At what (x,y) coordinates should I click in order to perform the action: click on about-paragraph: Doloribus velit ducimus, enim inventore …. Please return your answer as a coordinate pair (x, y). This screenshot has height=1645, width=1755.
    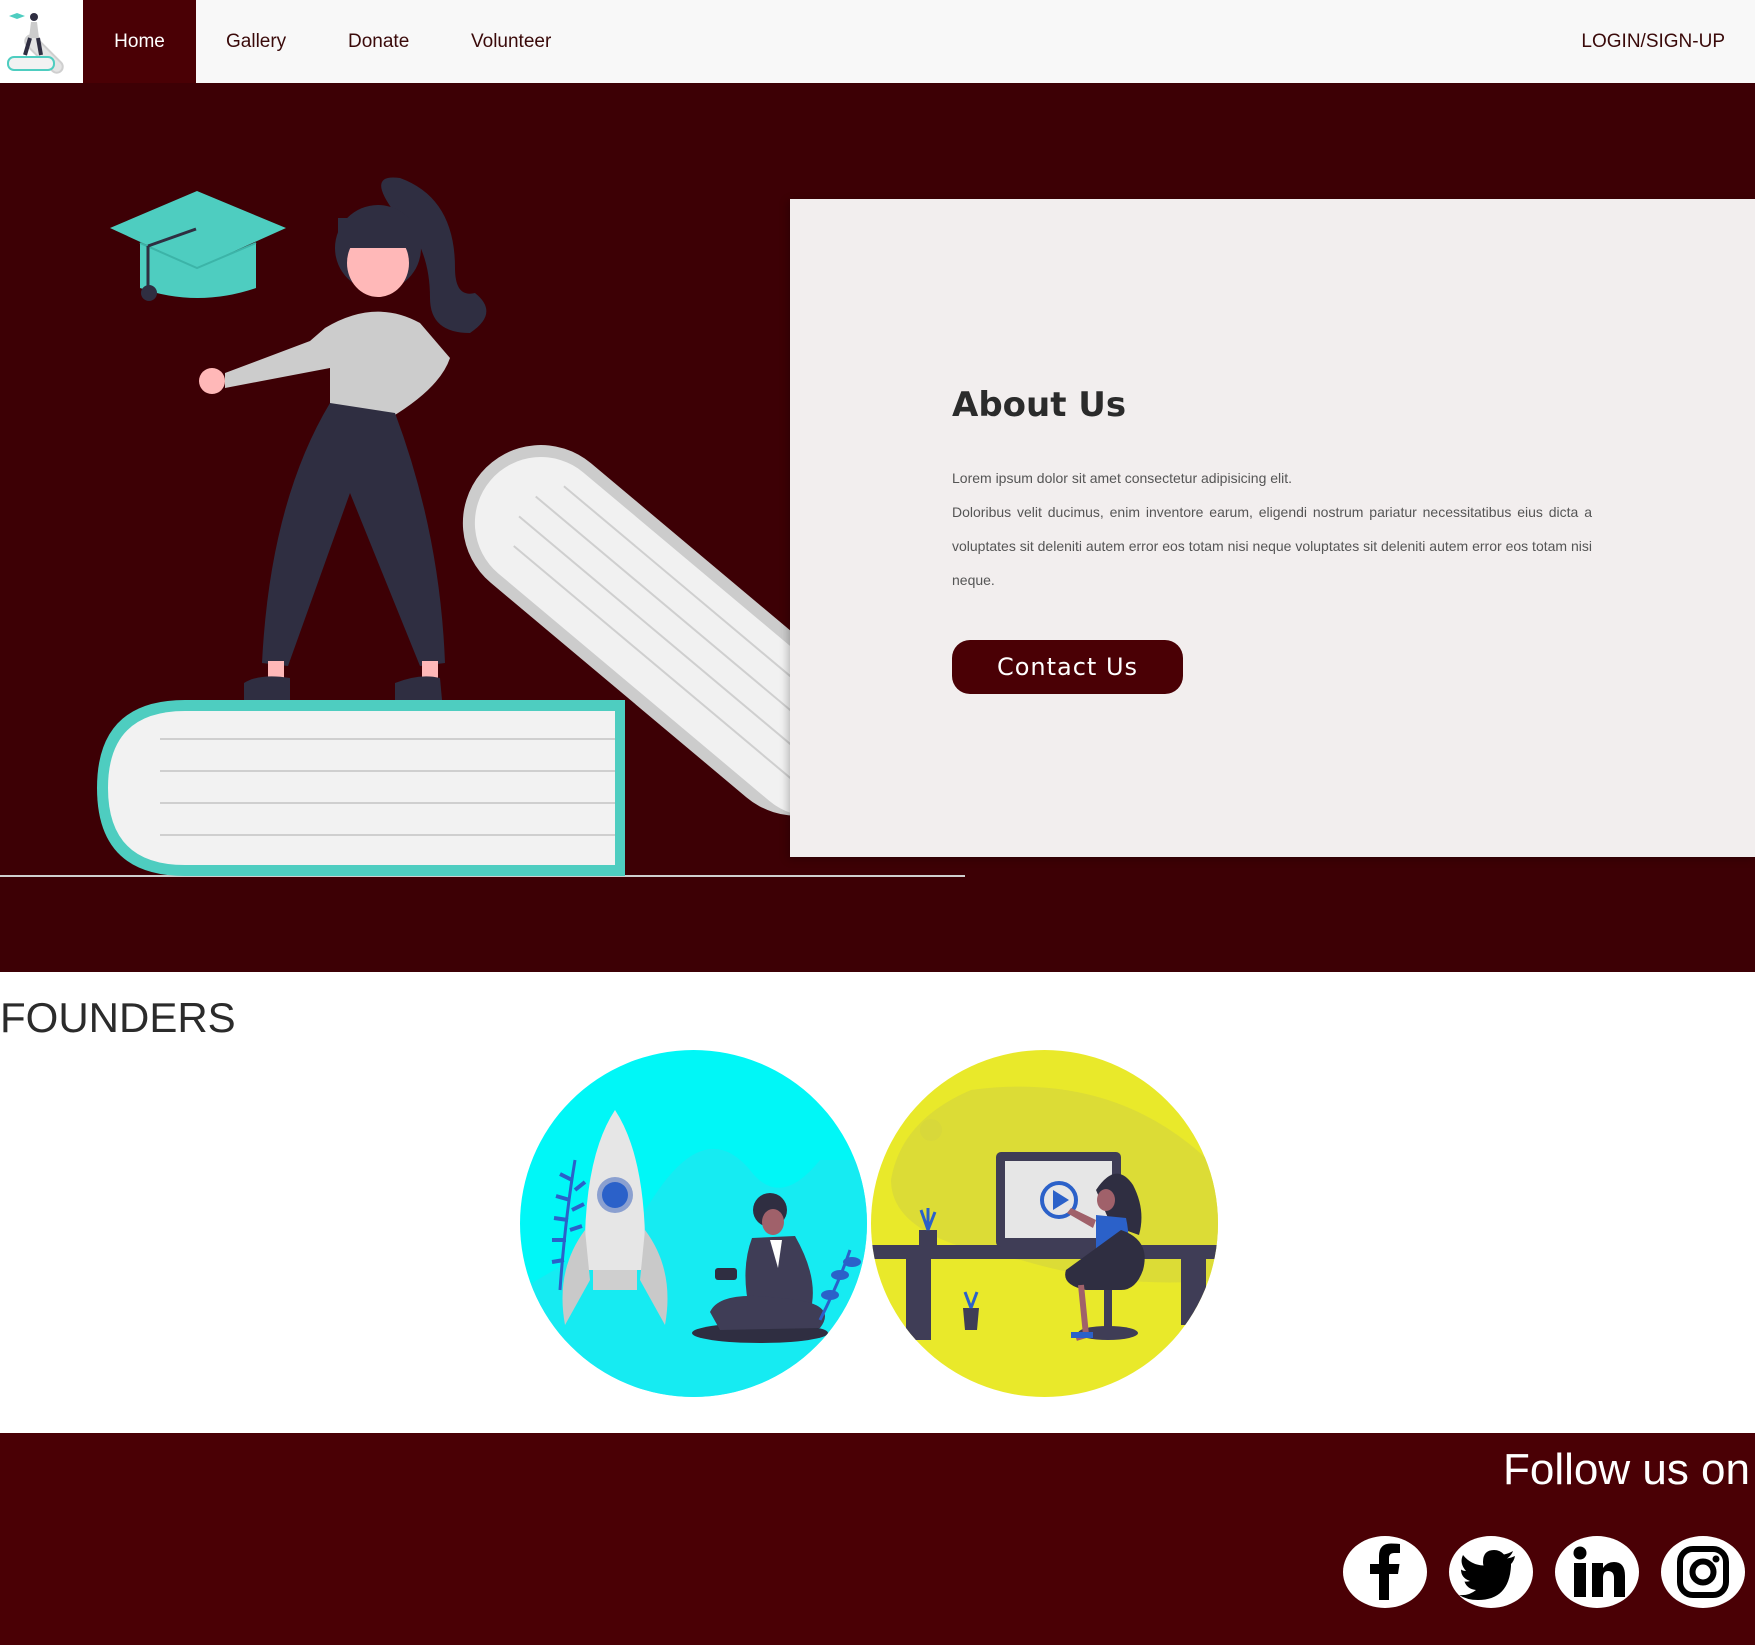
    Looking at the image, I should click on (1272, 546).